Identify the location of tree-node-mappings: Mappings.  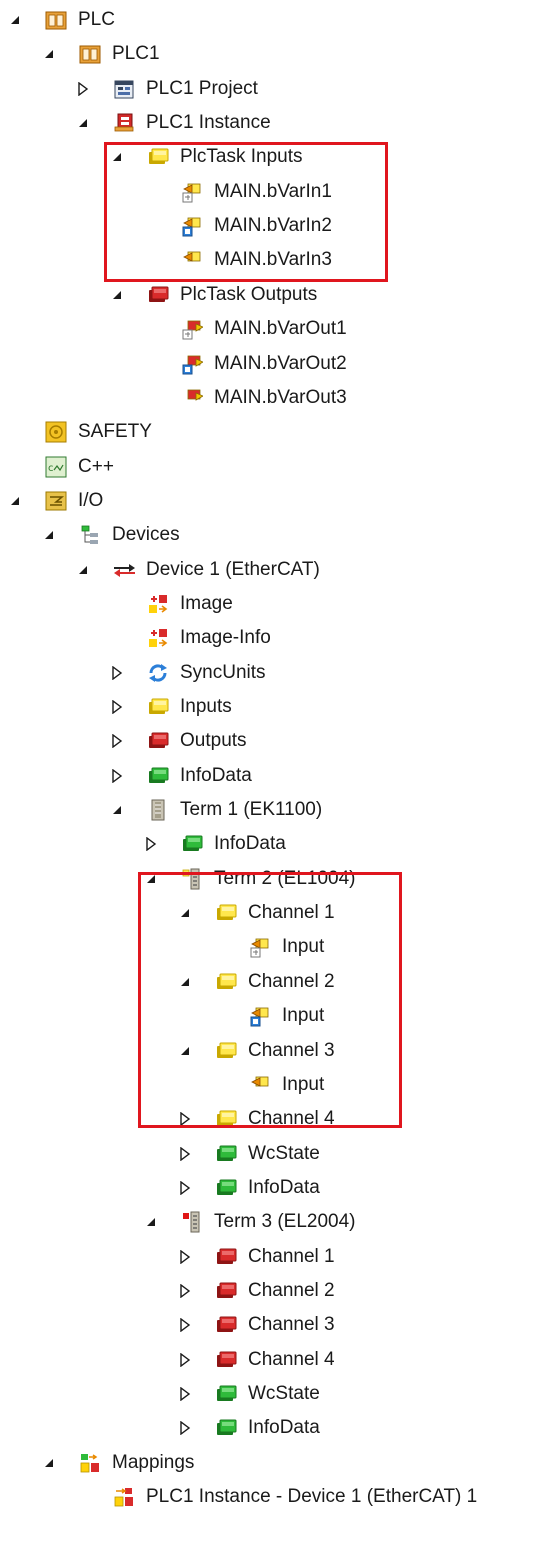
(267, 1463).